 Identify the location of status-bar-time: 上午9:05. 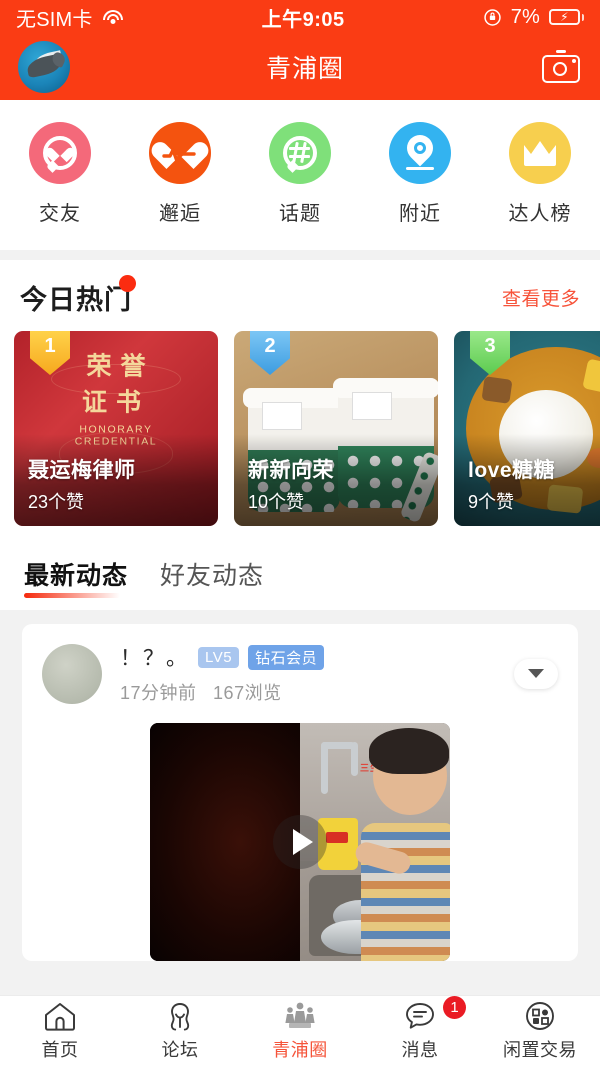
(303, 19).